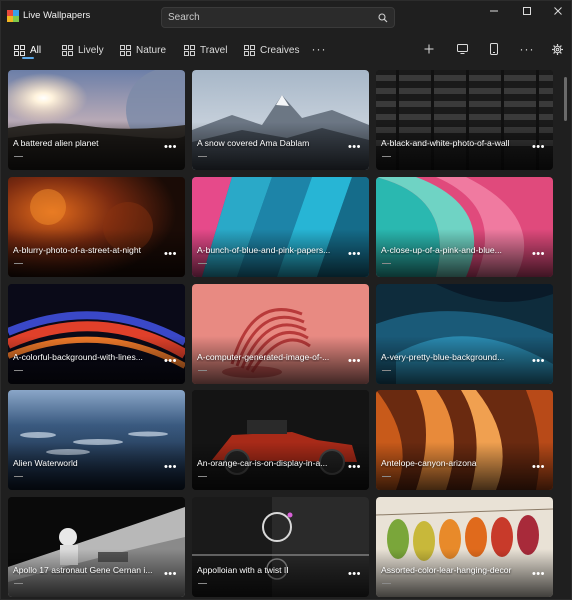 This screenshot has width=572, height=600. Describe the element at coordinates (565, 99) in the screenshot. I see `scrollbar-thumb` at that location.